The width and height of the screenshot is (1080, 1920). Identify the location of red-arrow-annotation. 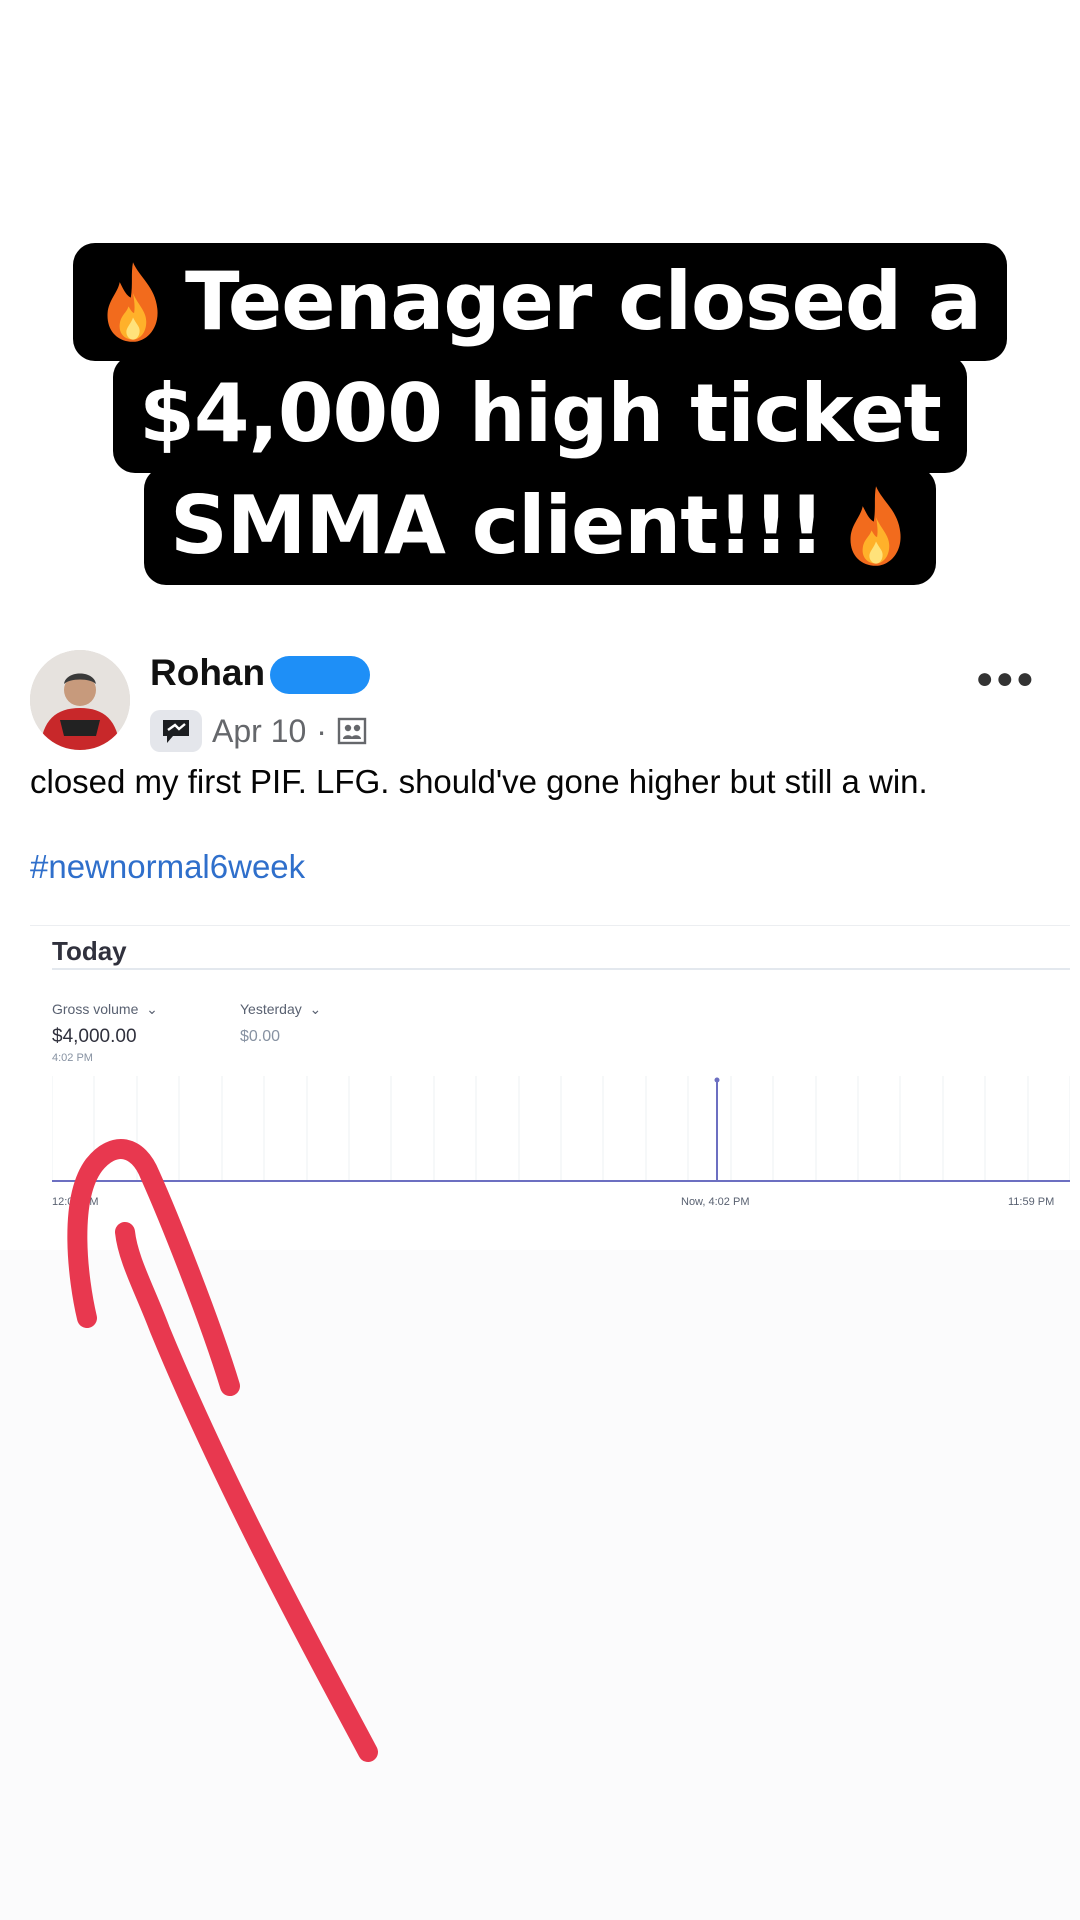
(222, 1450).